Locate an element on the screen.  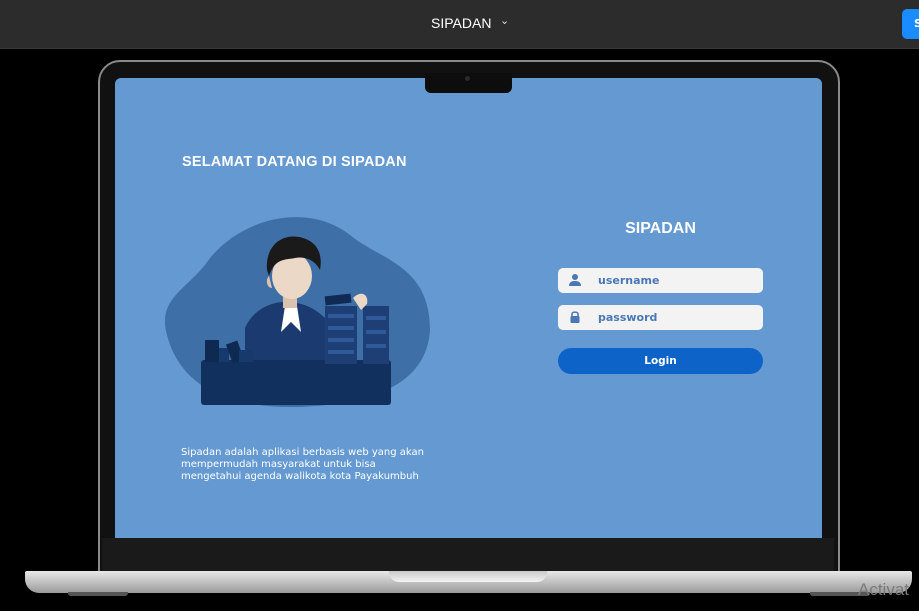
activation-watermark: Activat is located at coordinates (884, 589).